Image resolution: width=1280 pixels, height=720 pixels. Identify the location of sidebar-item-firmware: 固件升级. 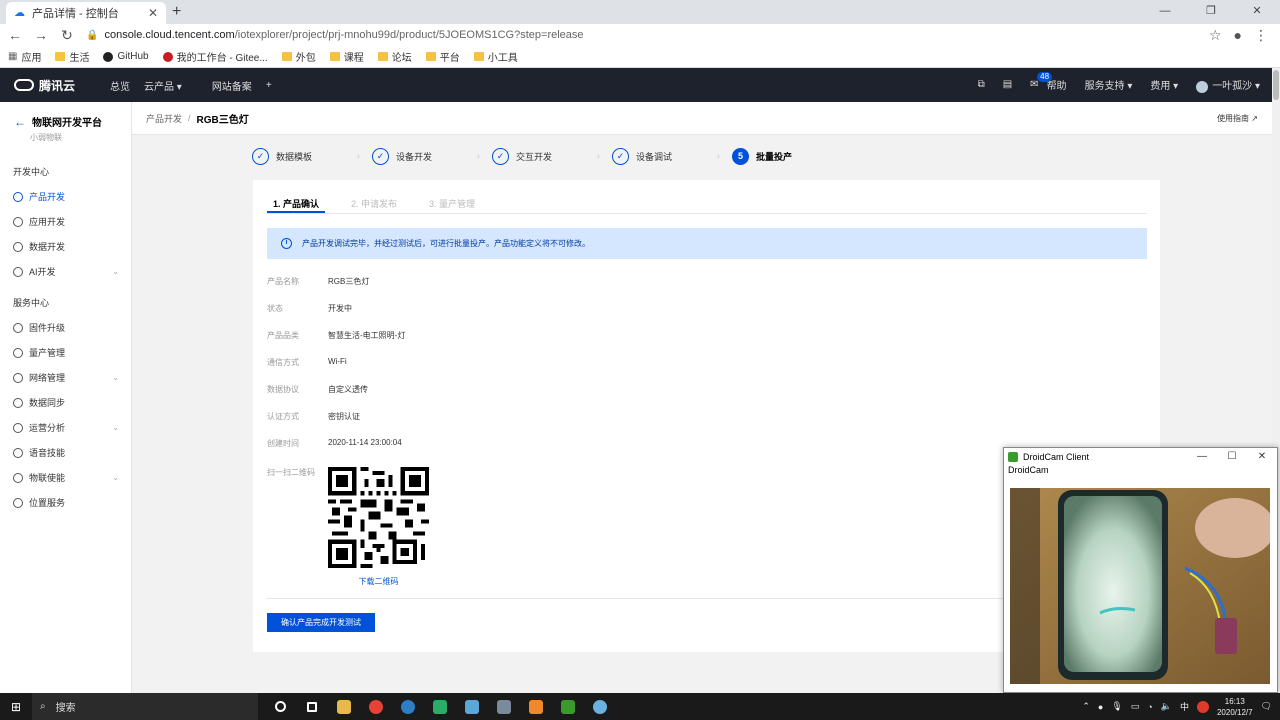
(65, 327).